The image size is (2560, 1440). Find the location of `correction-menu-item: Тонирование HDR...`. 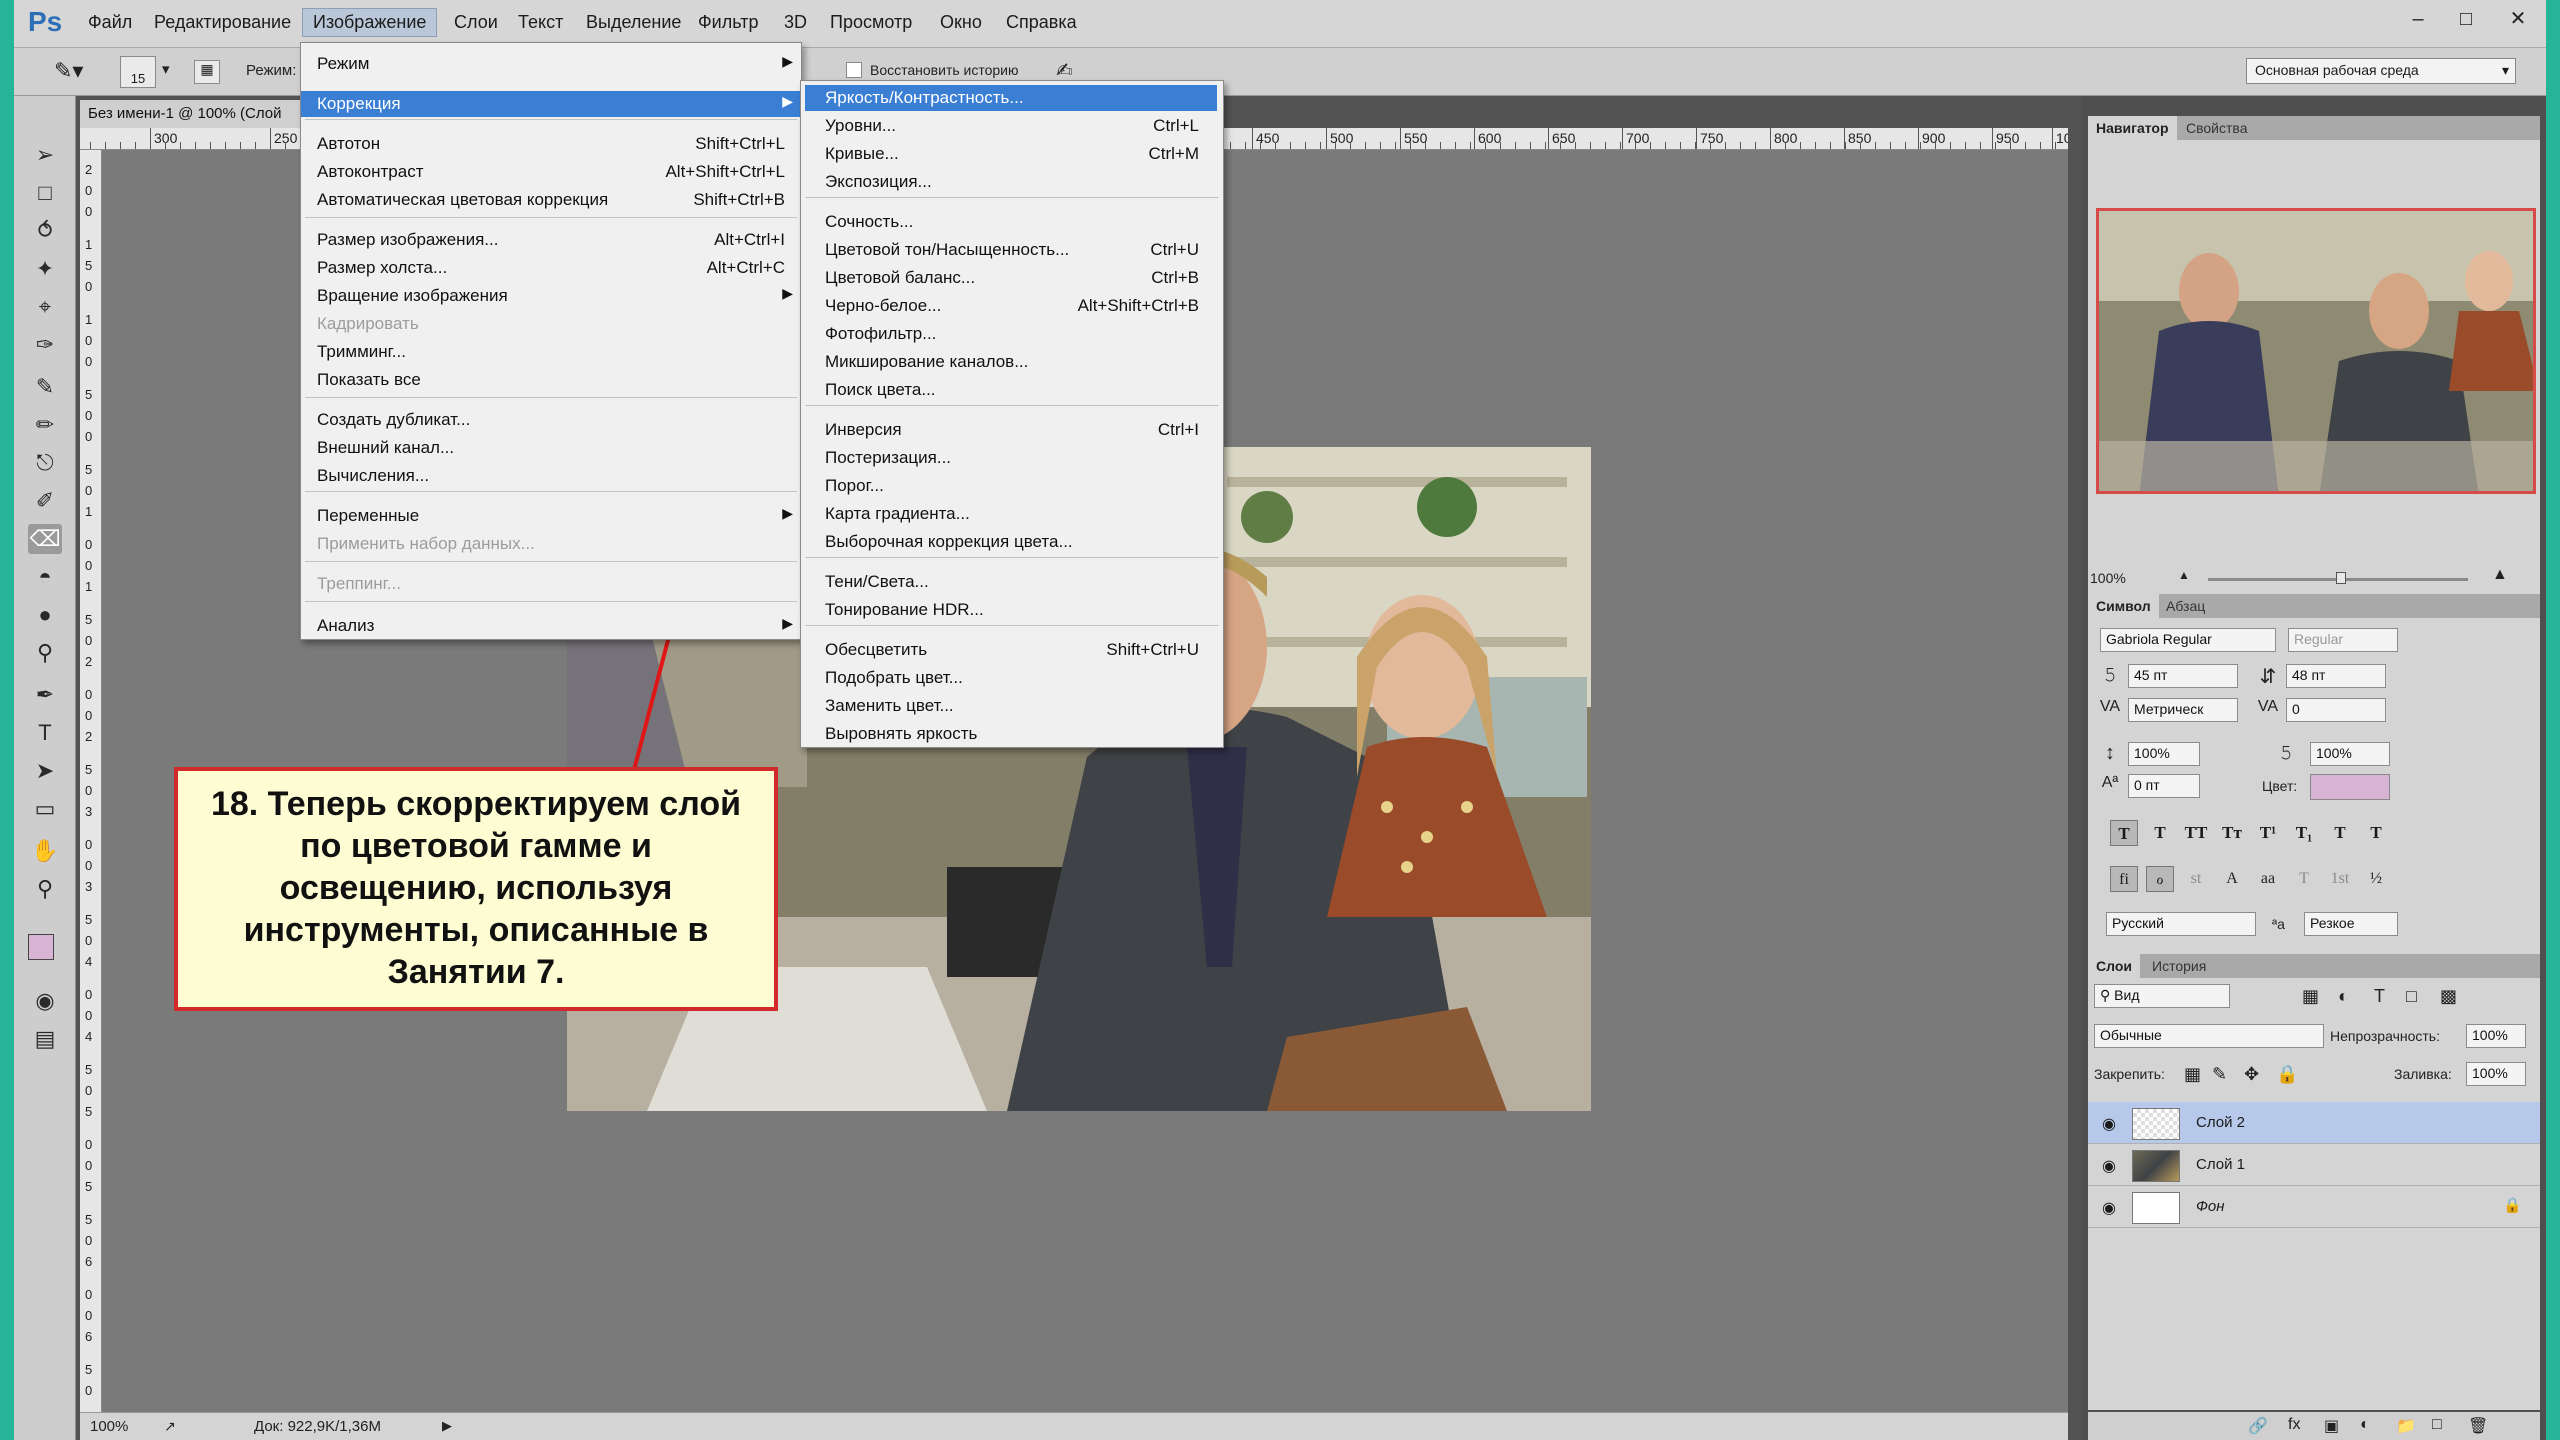

correction-menu-item: Тонирование HDR... is located at coordinates (1011, 610).